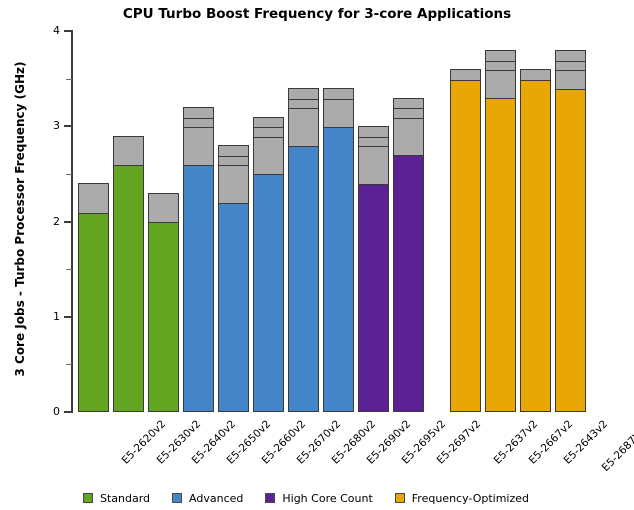 Image resolution: width=634 pixels, height=510 pixels. Describe the element at coordinates (327, 498) in the screenshot. I see `legend-label: High Core Count` at that location.